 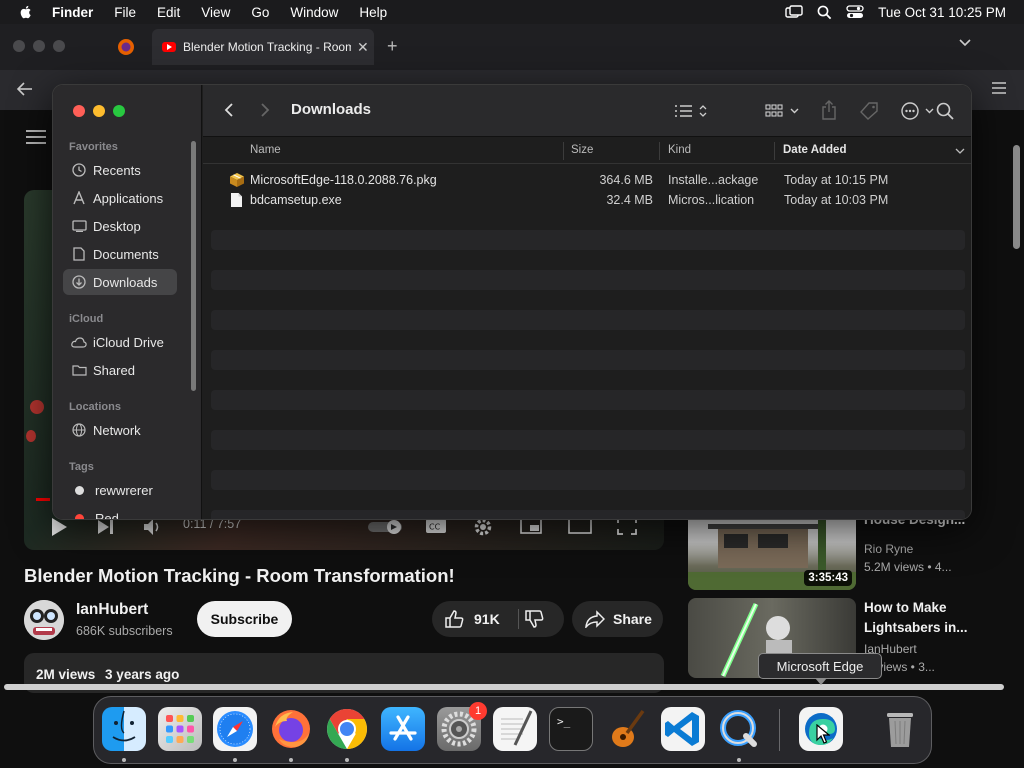 I want to click on subscribe-button: Subscribe, so click(x=244, y=619).